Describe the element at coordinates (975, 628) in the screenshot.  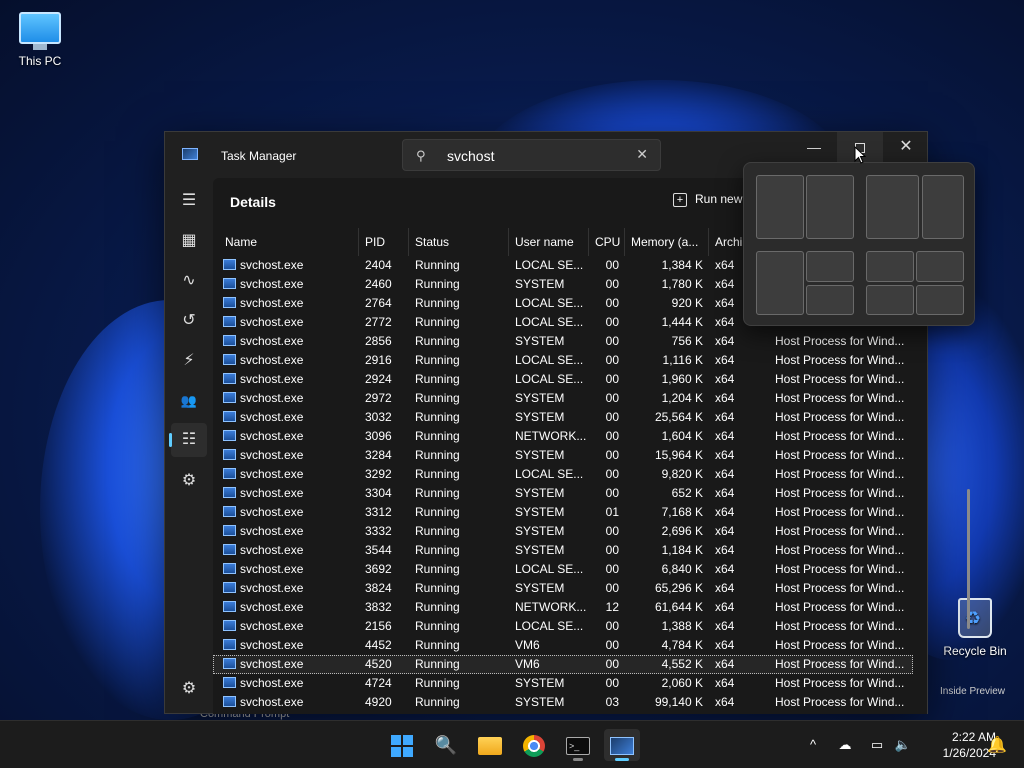
I see `desktop-icon-recycle-bin: Recycle Bin` at that location.